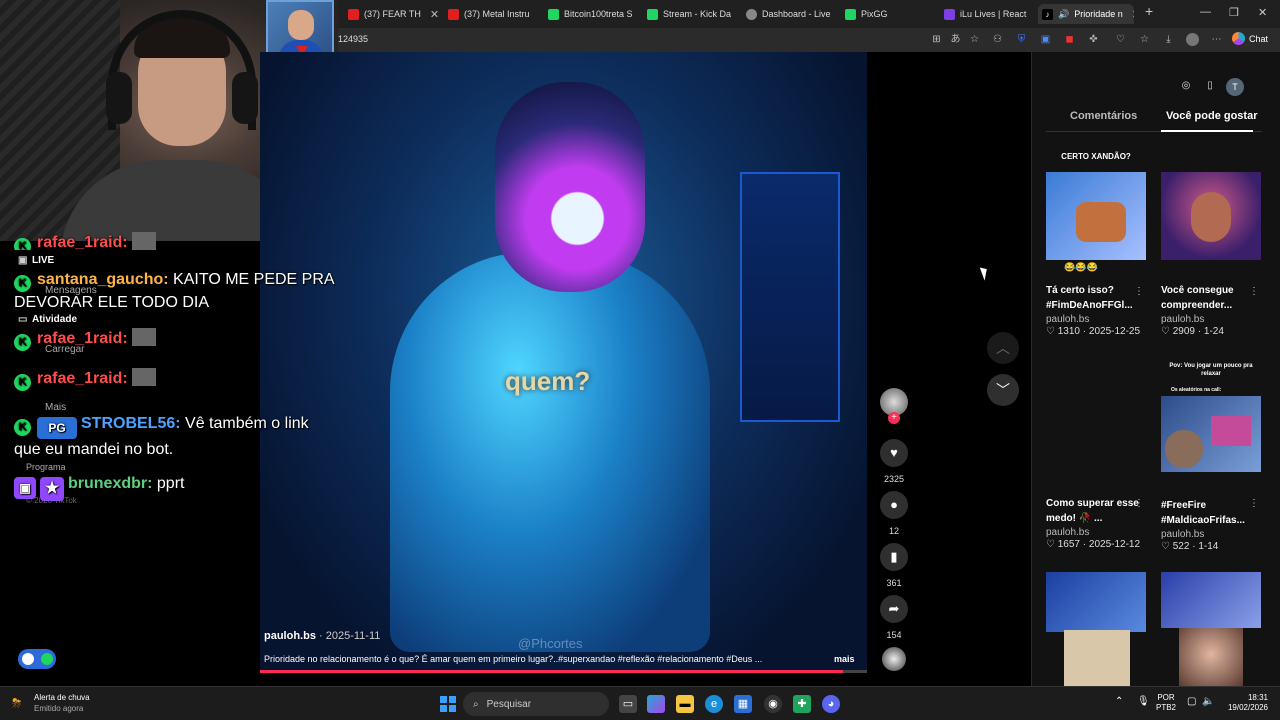 This screenshot has height=720, width=1280. I want to click on task-view-icon: ▭, so click(628, 704).